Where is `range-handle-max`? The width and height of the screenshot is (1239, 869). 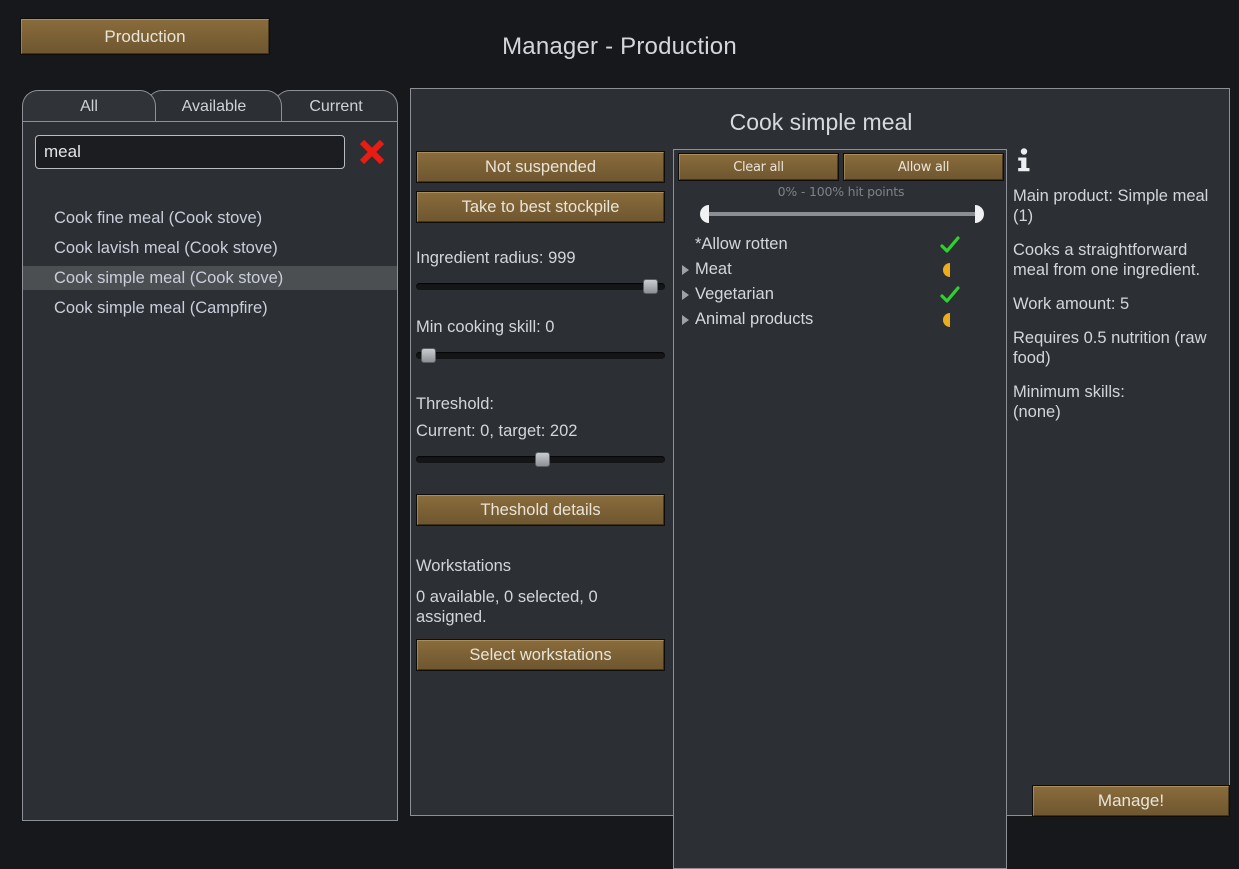 range-handle-max is located at coordinates (979, 214).